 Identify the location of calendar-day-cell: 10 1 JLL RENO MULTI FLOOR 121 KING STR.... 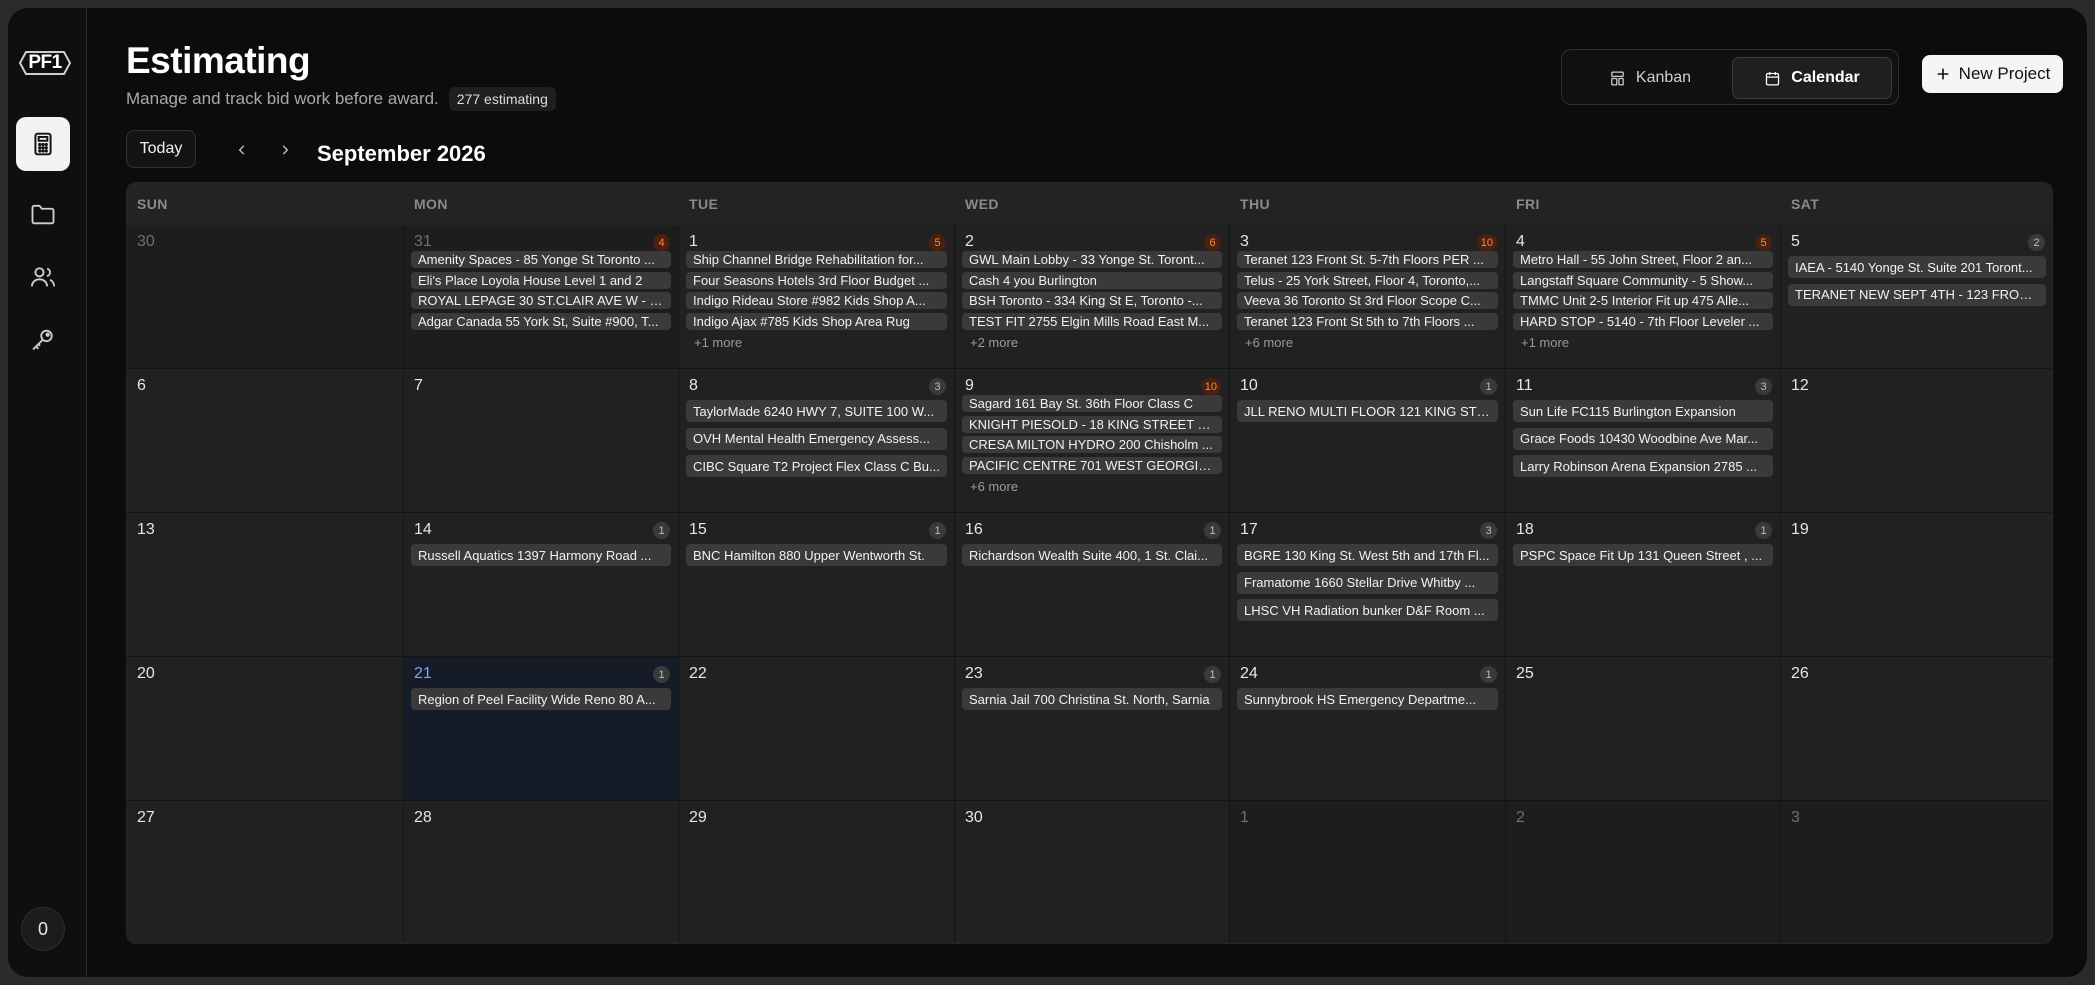
(1368, 441).